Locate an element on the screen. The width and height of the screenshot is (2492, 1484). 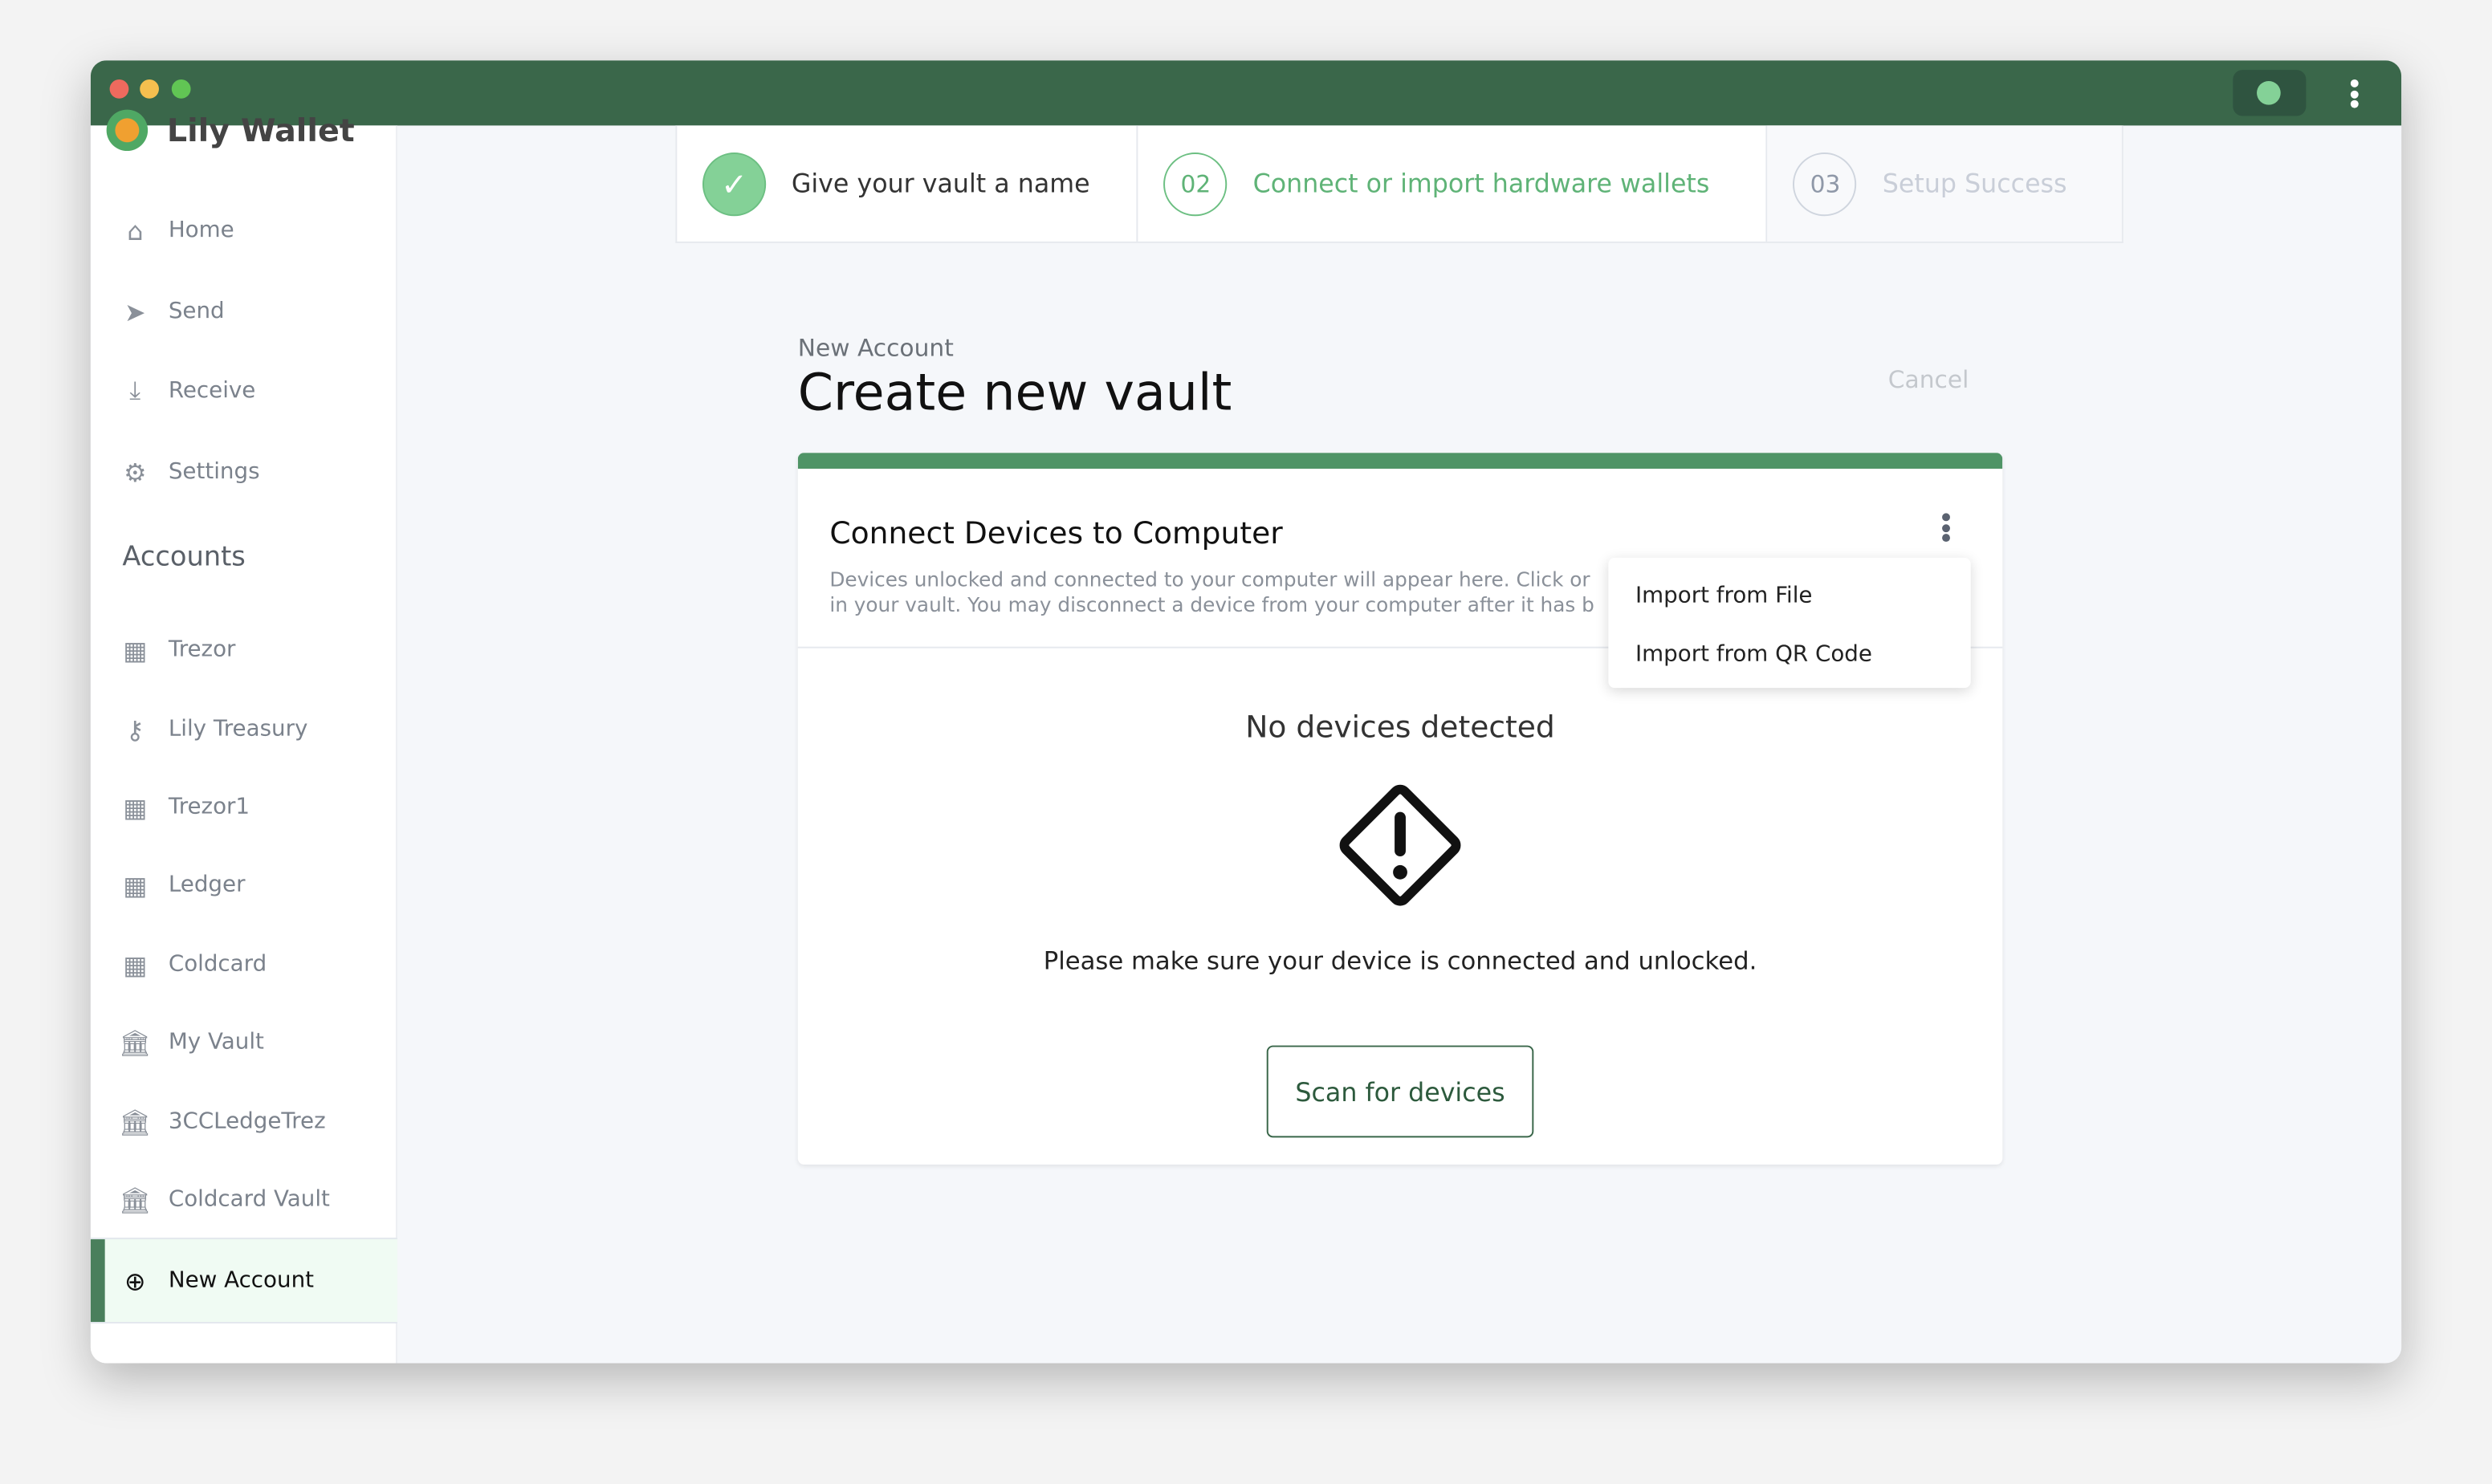
sidebar-account-ledger: ▦ Ledger is located at coordinates (244, 885).